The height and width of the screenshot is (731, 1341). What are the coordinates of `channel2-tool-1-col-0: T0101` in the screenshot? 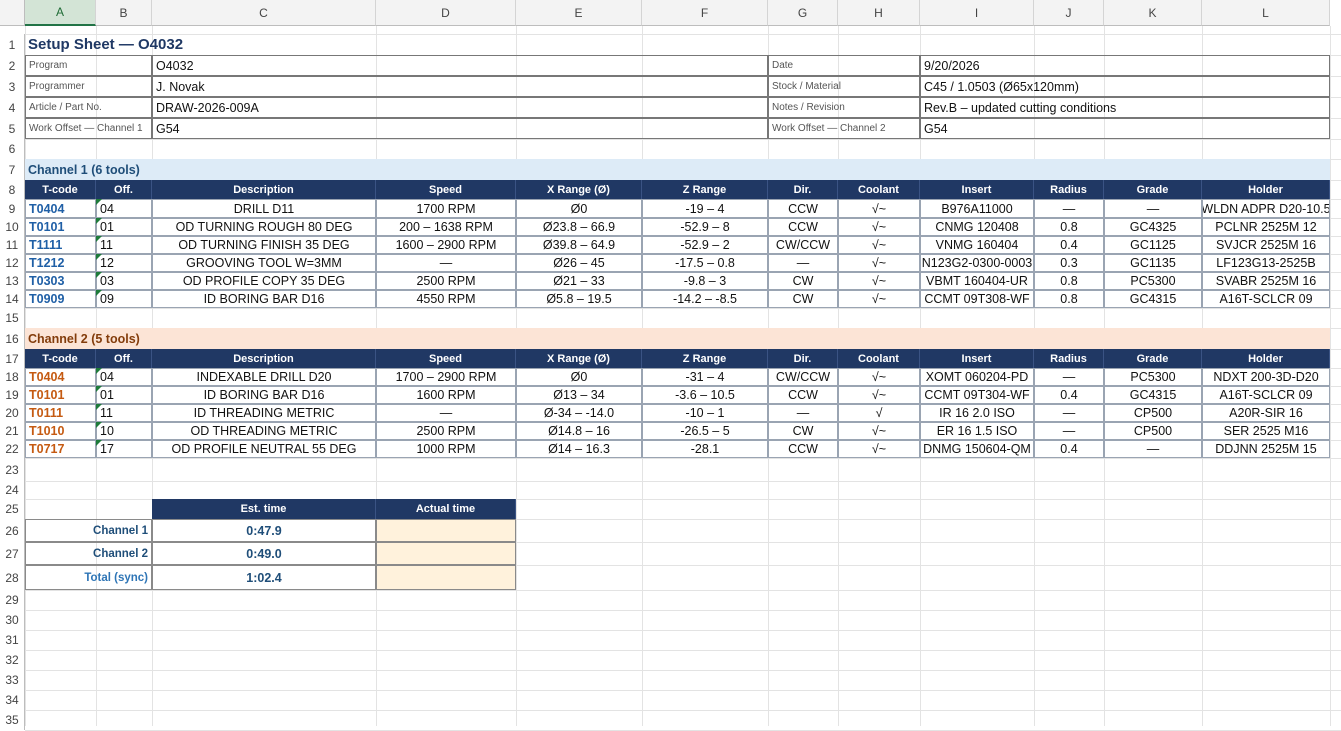 It's located at (60, 395).